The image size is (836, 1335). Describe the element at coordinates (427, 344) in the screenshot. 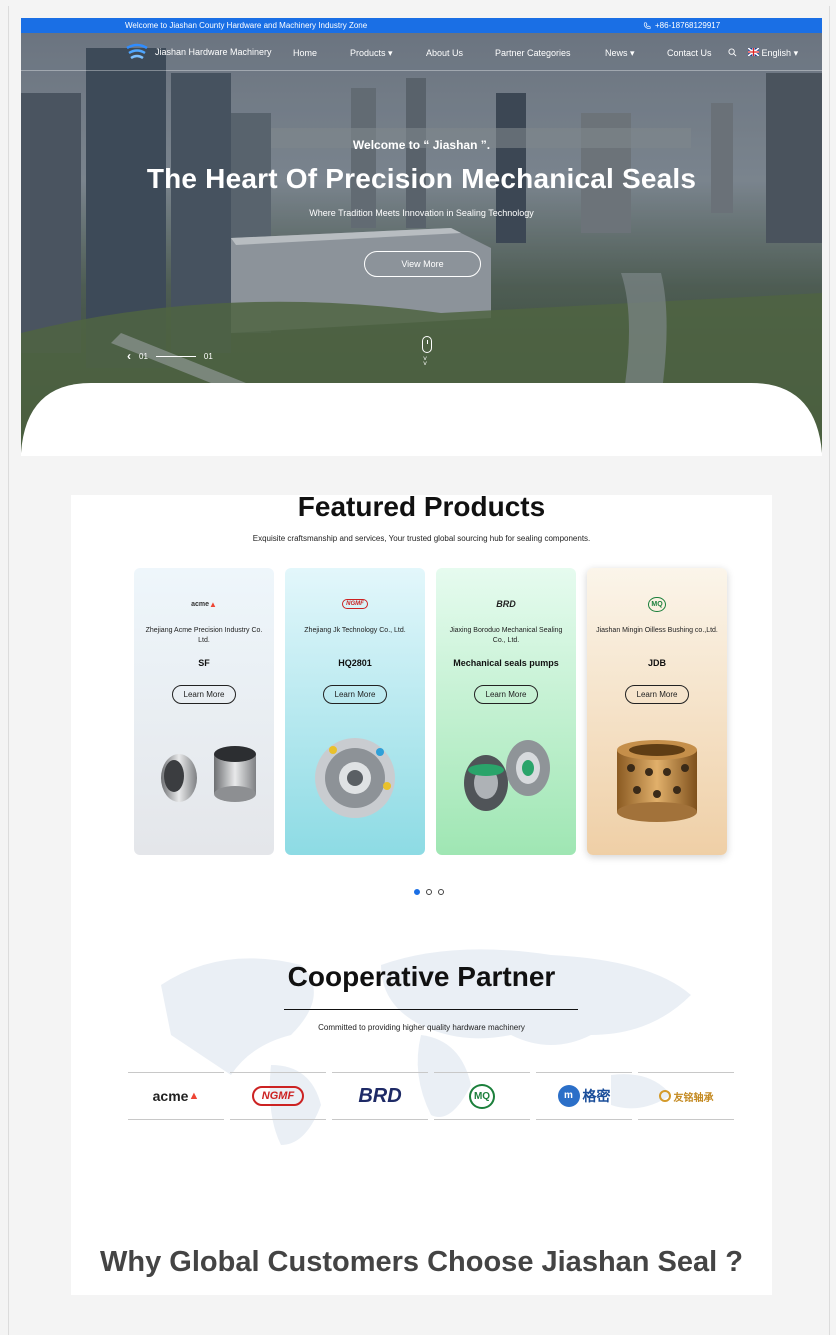

I see `scroll-mouse-icon` at that location.